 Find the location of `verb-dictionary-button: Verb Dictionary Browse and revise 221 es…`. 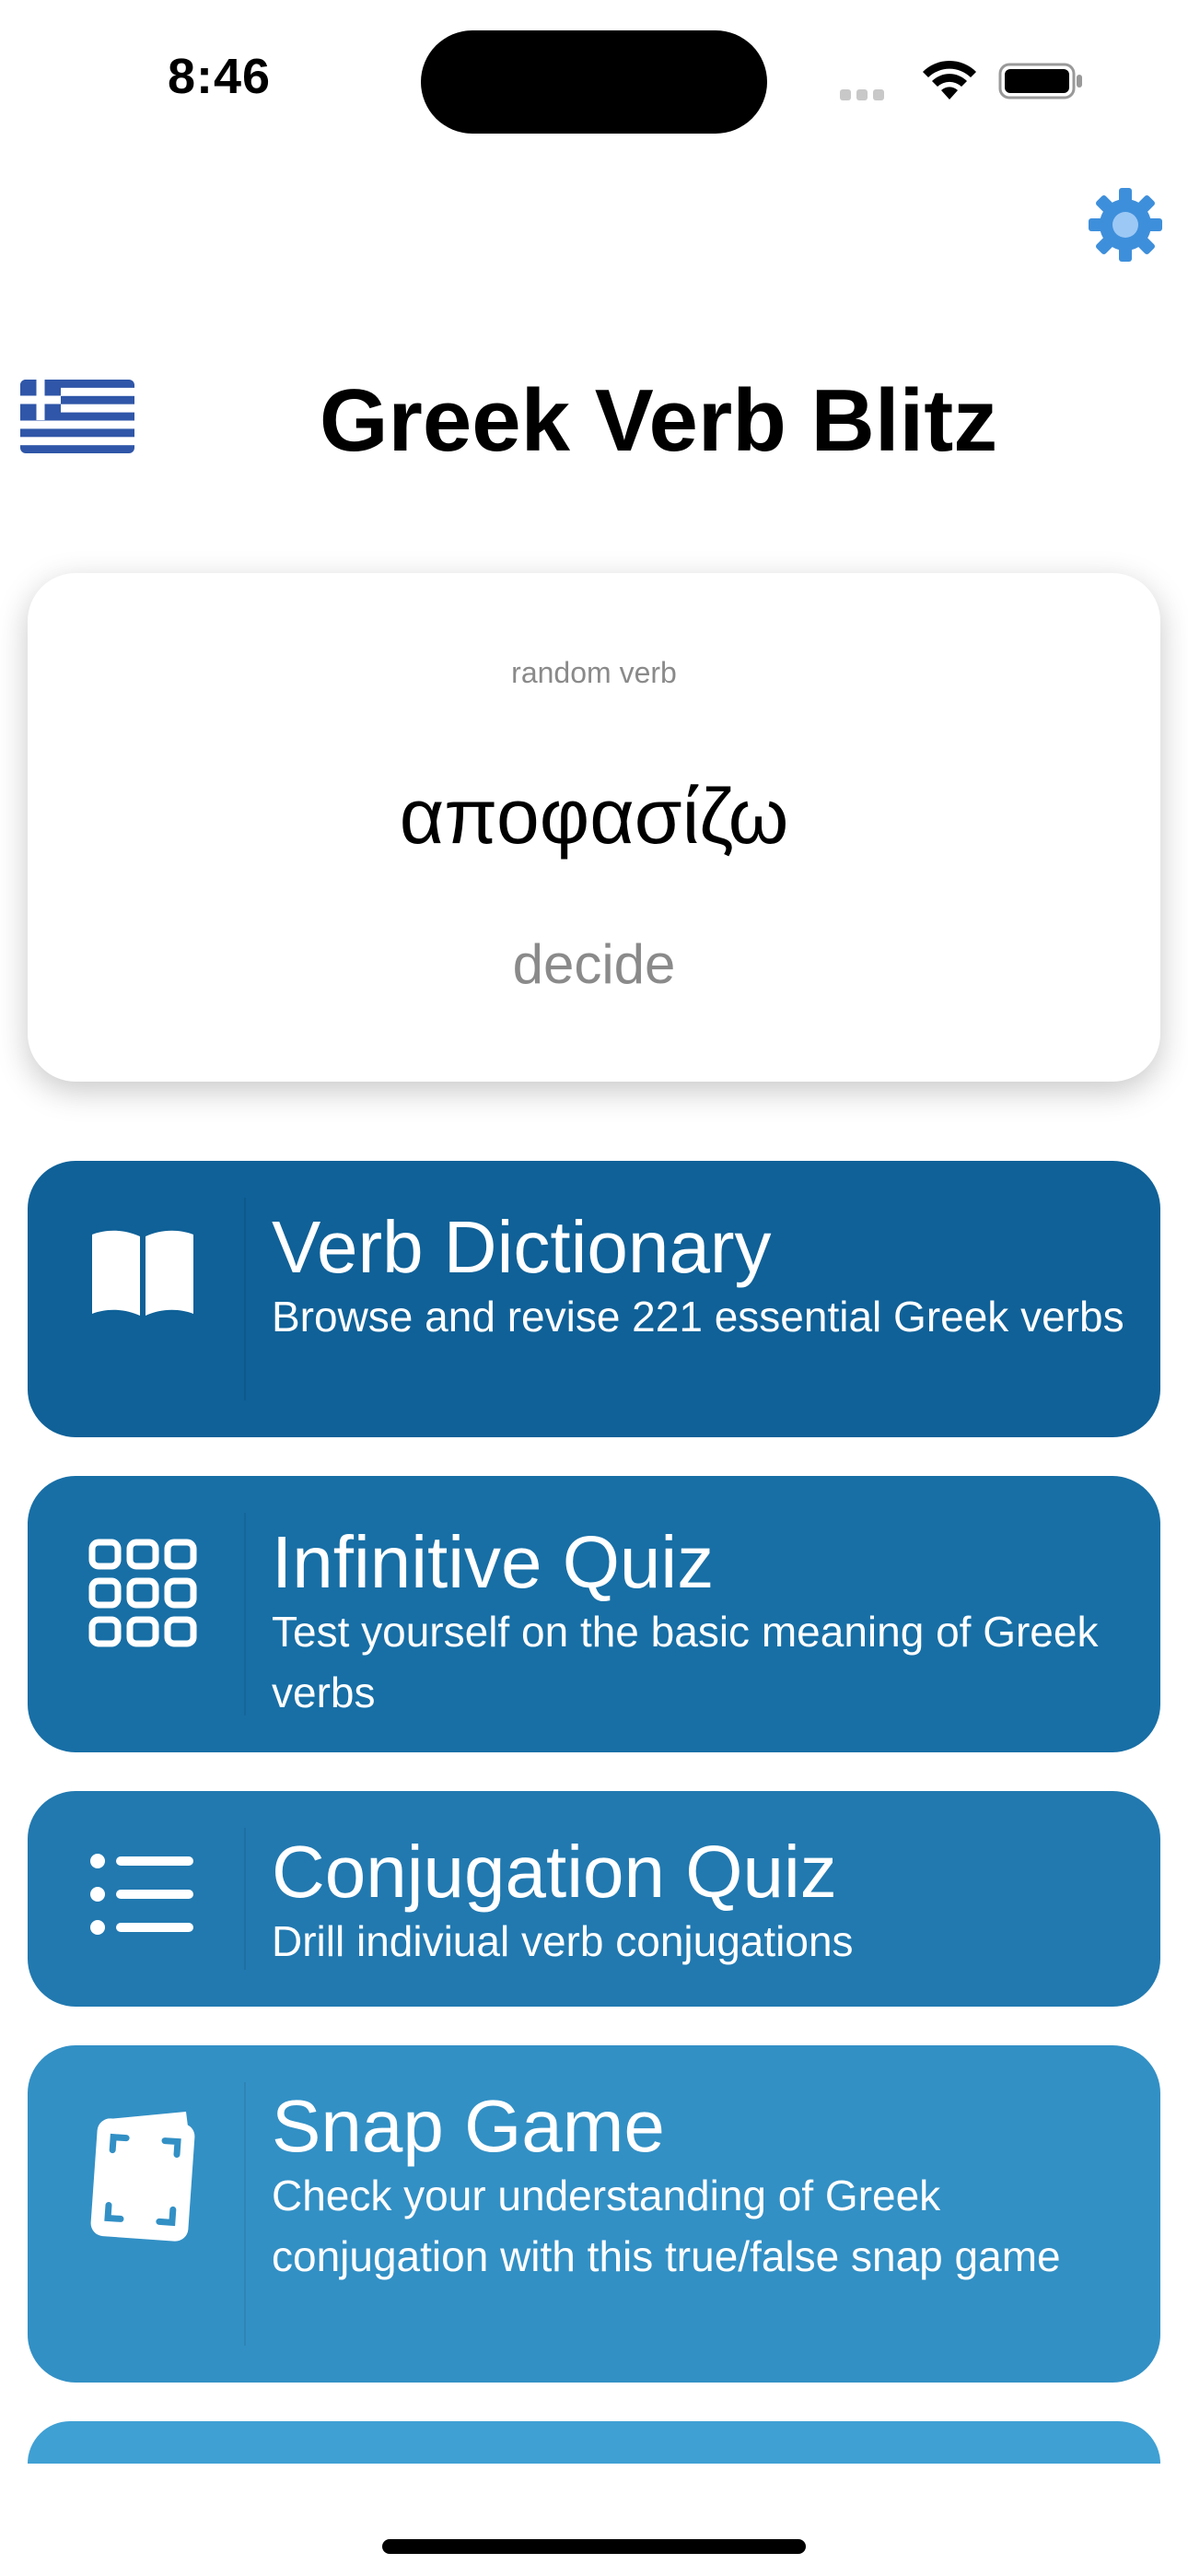

verb-dictionary-button: Verb Dictionary Browse and revise 221 es… is located at coordinates (594, 1299).